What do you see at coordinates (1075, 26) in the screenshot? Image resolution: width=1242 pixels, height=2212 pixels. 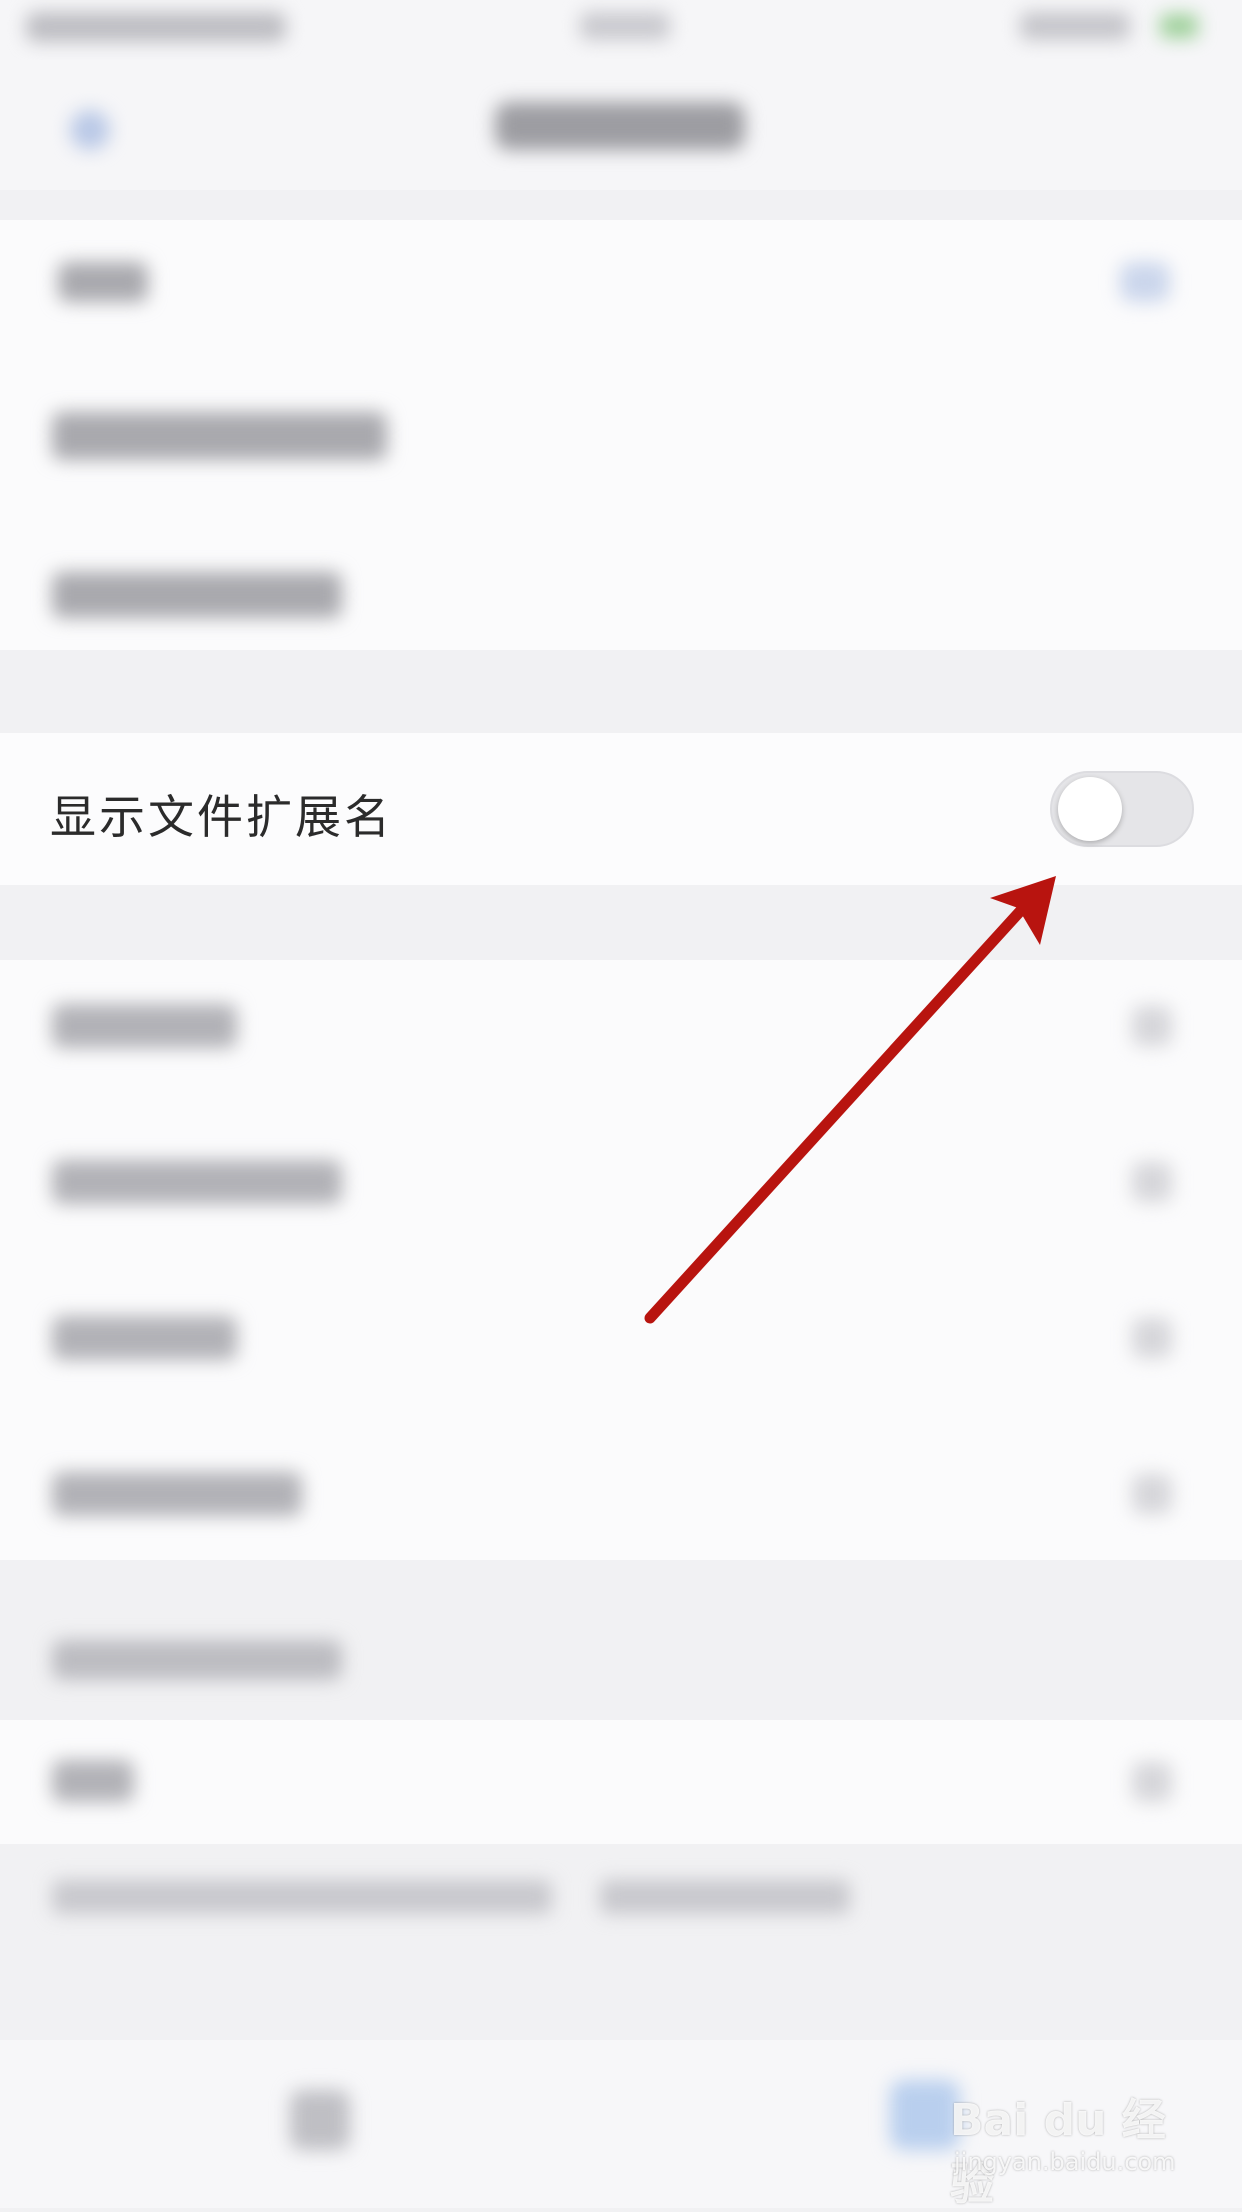 I see `status-battery-icon` at bounding box center [1075, 26].